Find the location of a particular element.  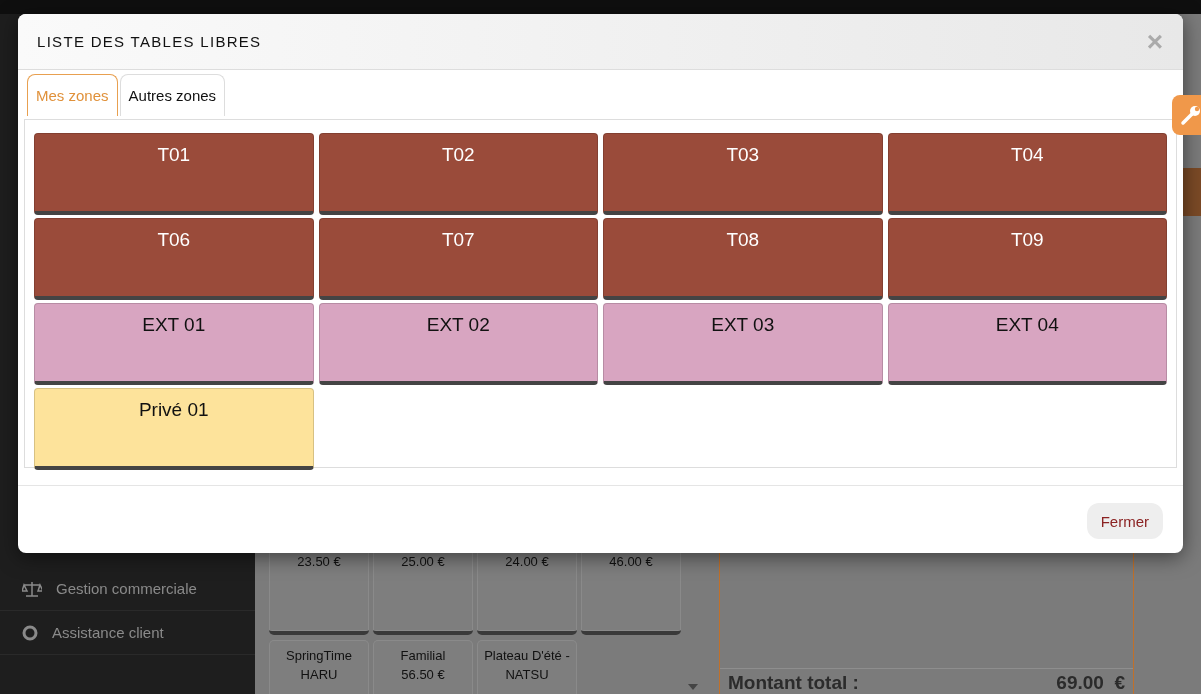

product-price: 46.00 € is located at coordinates (631, 561).